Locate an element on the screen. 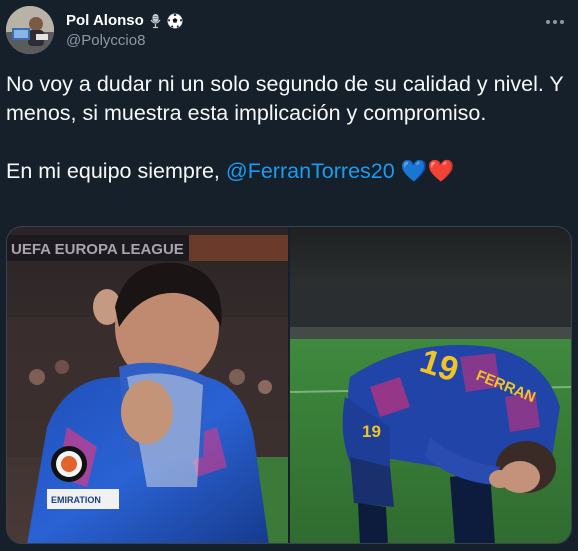  uefa-banner-text: UEFA EUROPA LEAGUE is located at coordinates (97, 249).